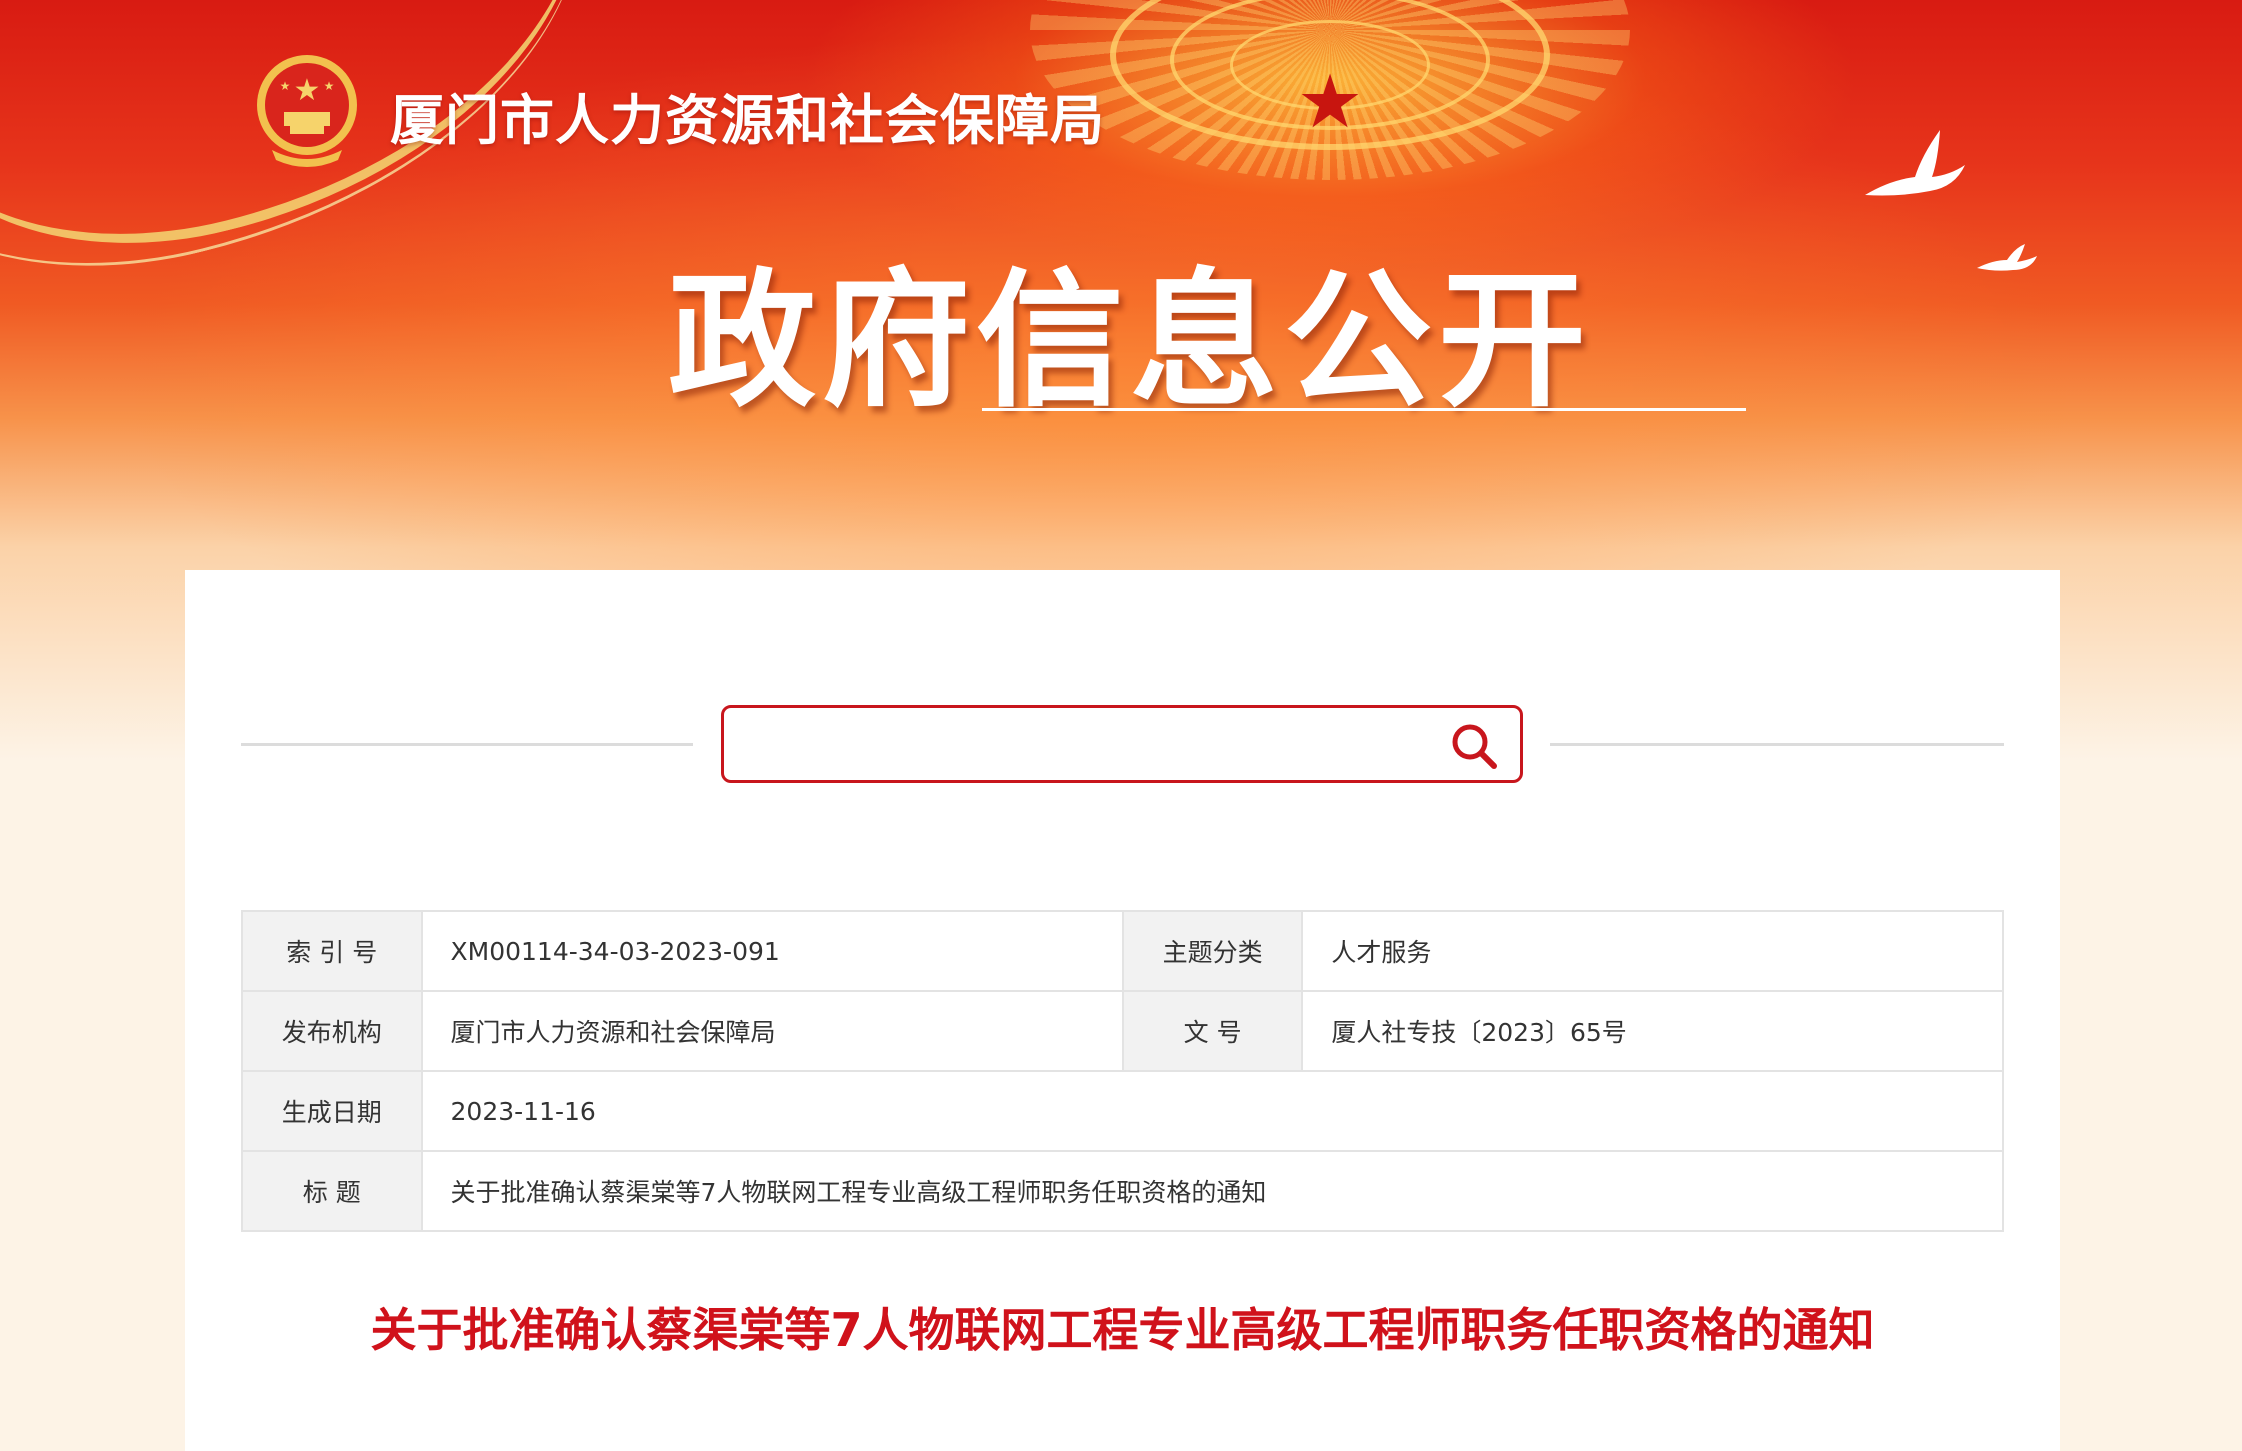  What do you see at coordinates (1212, 951) in the screenshot?
I see `topic-label: 主题分类` at bounding box center [1212, 951].